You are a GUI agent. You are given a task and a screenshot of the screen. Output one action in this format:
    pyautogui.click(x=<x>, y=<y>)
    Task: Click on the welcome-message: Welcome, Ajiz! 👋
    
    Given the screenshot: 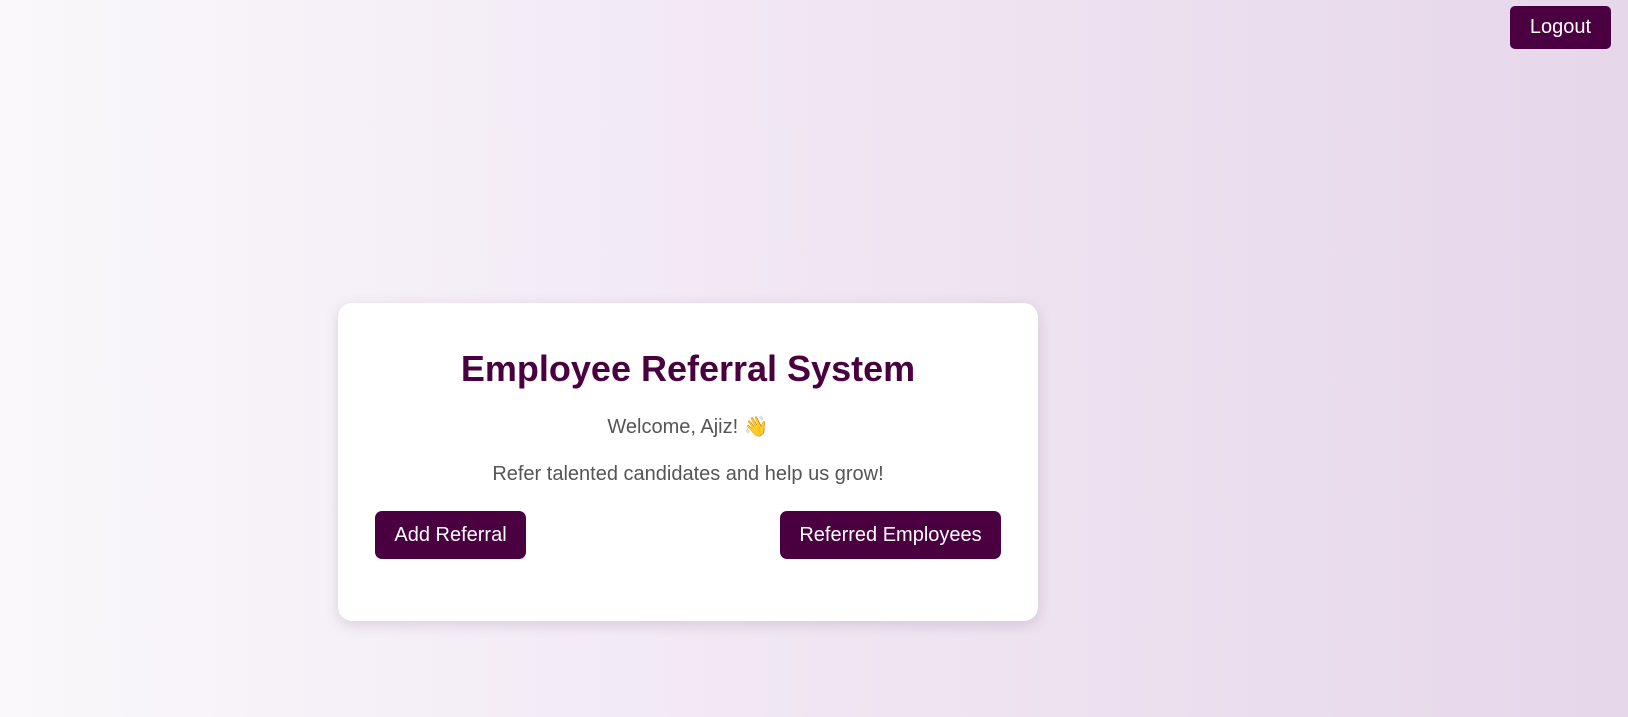 What is the action you would take?
    pyautogui.click(x=688, y=427)
    